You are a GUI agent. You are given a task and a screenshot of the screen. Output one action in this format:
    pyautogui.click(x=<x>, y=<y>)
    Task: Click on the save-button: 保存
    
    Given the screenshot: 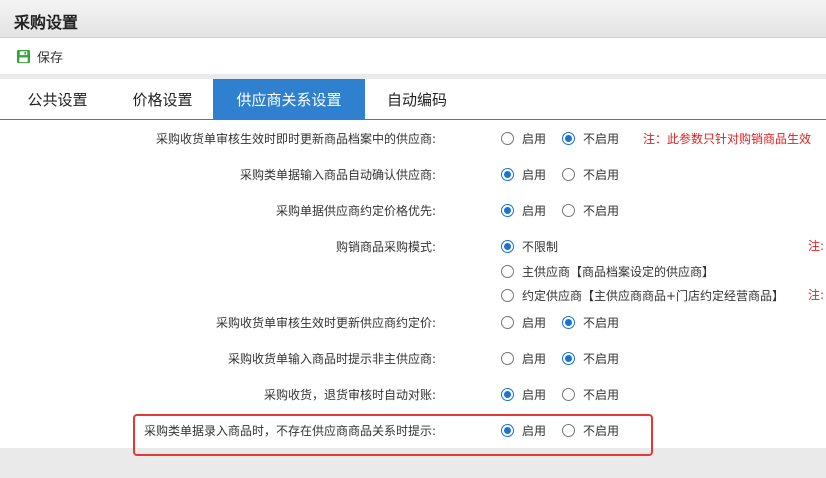 What is the action you would take?
    pyautogui.click(x=40, y=56)
    